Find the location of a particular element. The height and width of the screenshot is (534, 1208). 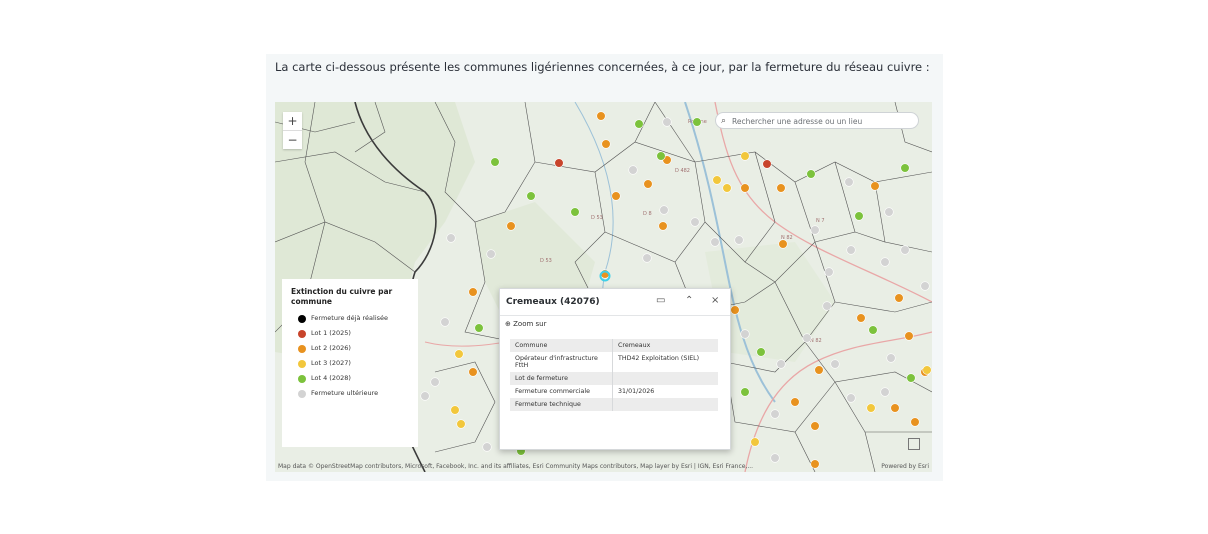

legend-swatch is located at coordinates (302, 394).